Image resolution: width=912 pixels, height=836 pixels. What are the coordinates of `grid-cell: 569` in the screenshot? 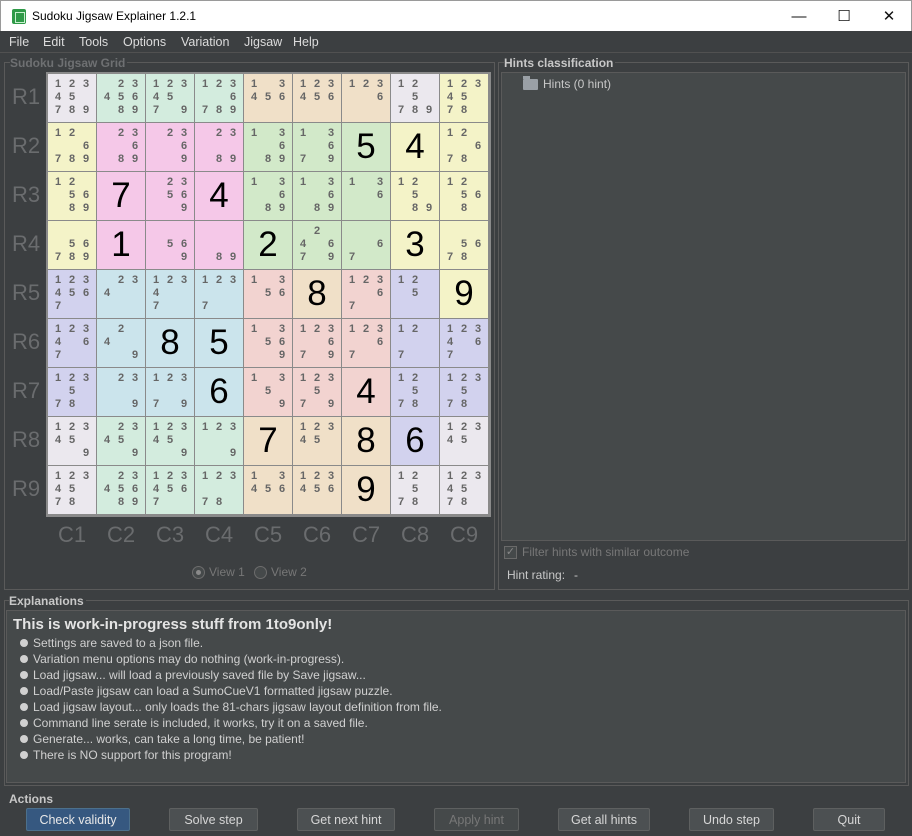 It's located at (170, 245).